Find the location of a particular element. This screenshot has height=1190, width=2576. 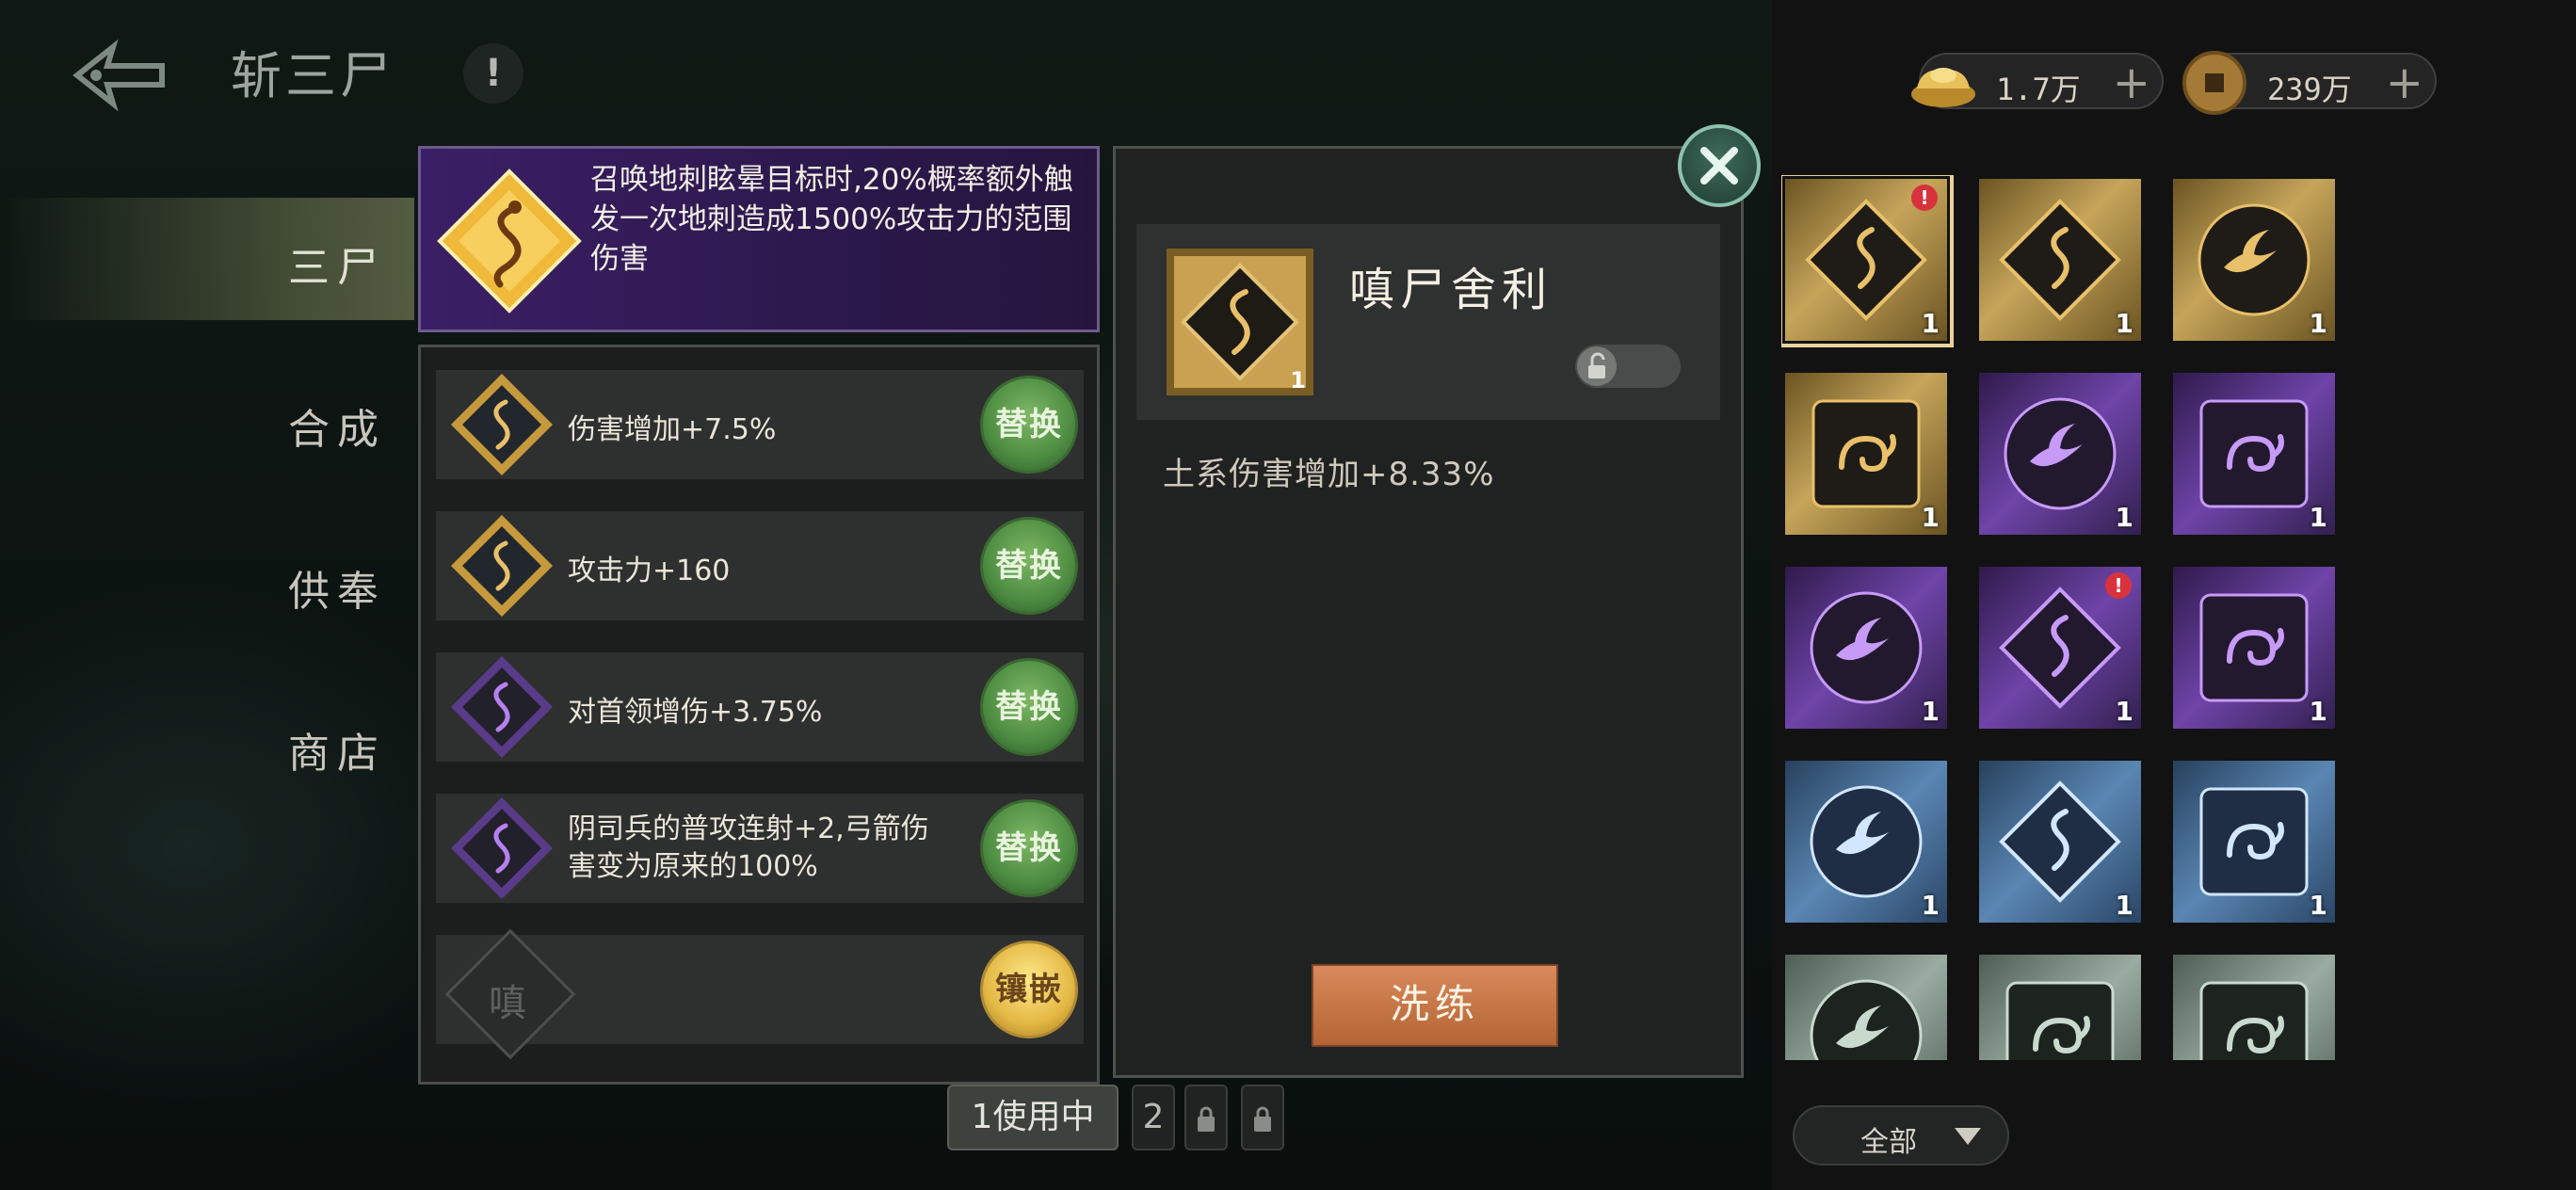

currency-gold: 1.7万 + is located at coordinates (2037, 81).